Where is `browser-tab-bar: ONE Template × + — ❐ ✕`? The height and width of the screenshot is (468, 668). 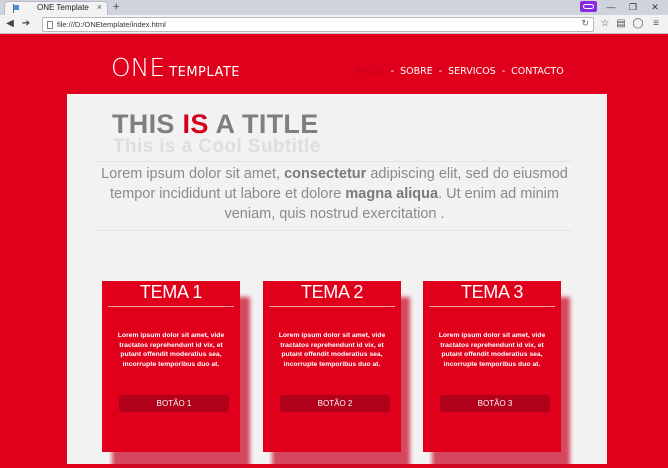
browser-tab-bar: ONE Template × + — ❐ ✕ is located at coordinates (334, 7).